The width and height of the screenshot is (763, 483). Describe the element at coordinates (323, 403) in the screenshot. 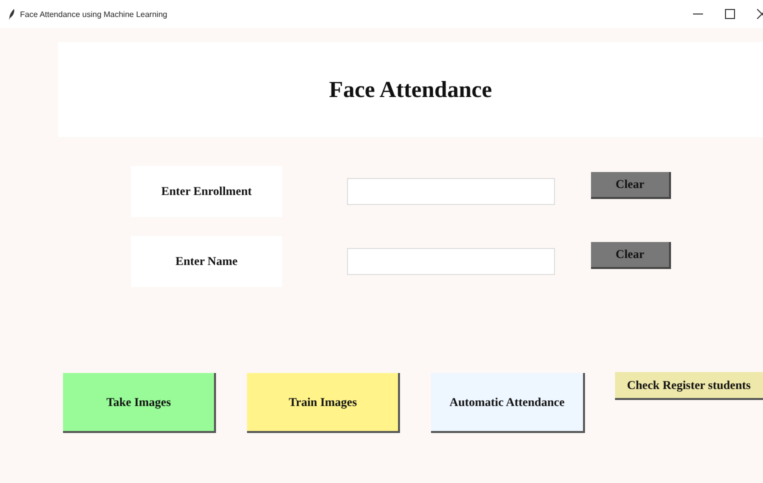

I see `action-button: Train Images` at that location.